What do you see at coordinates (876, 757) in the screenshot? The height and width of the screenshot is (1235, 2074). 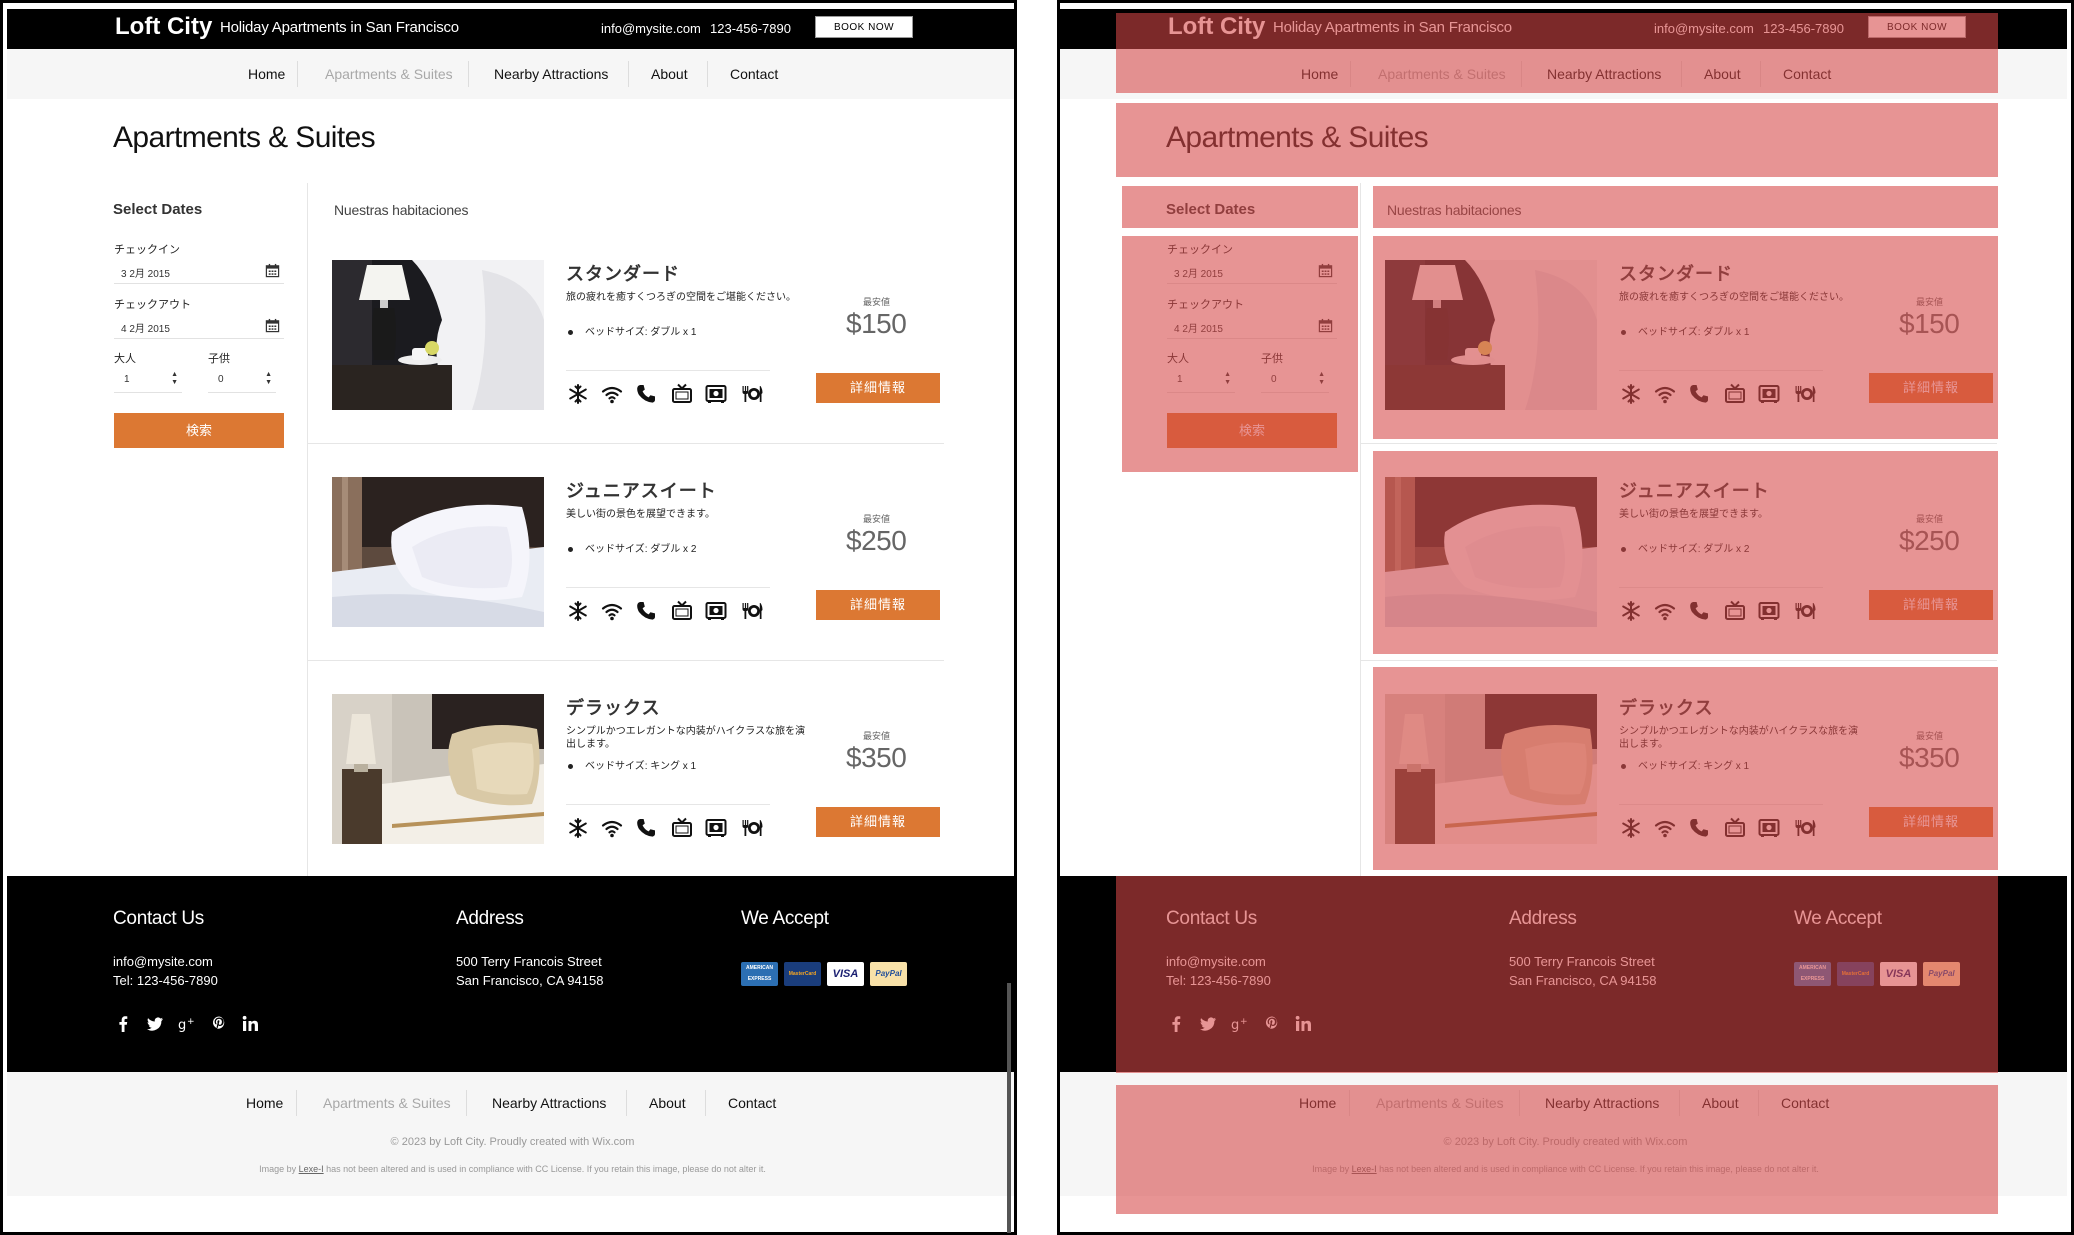 I see `room-price: $350` at bounding box center [876, 757].